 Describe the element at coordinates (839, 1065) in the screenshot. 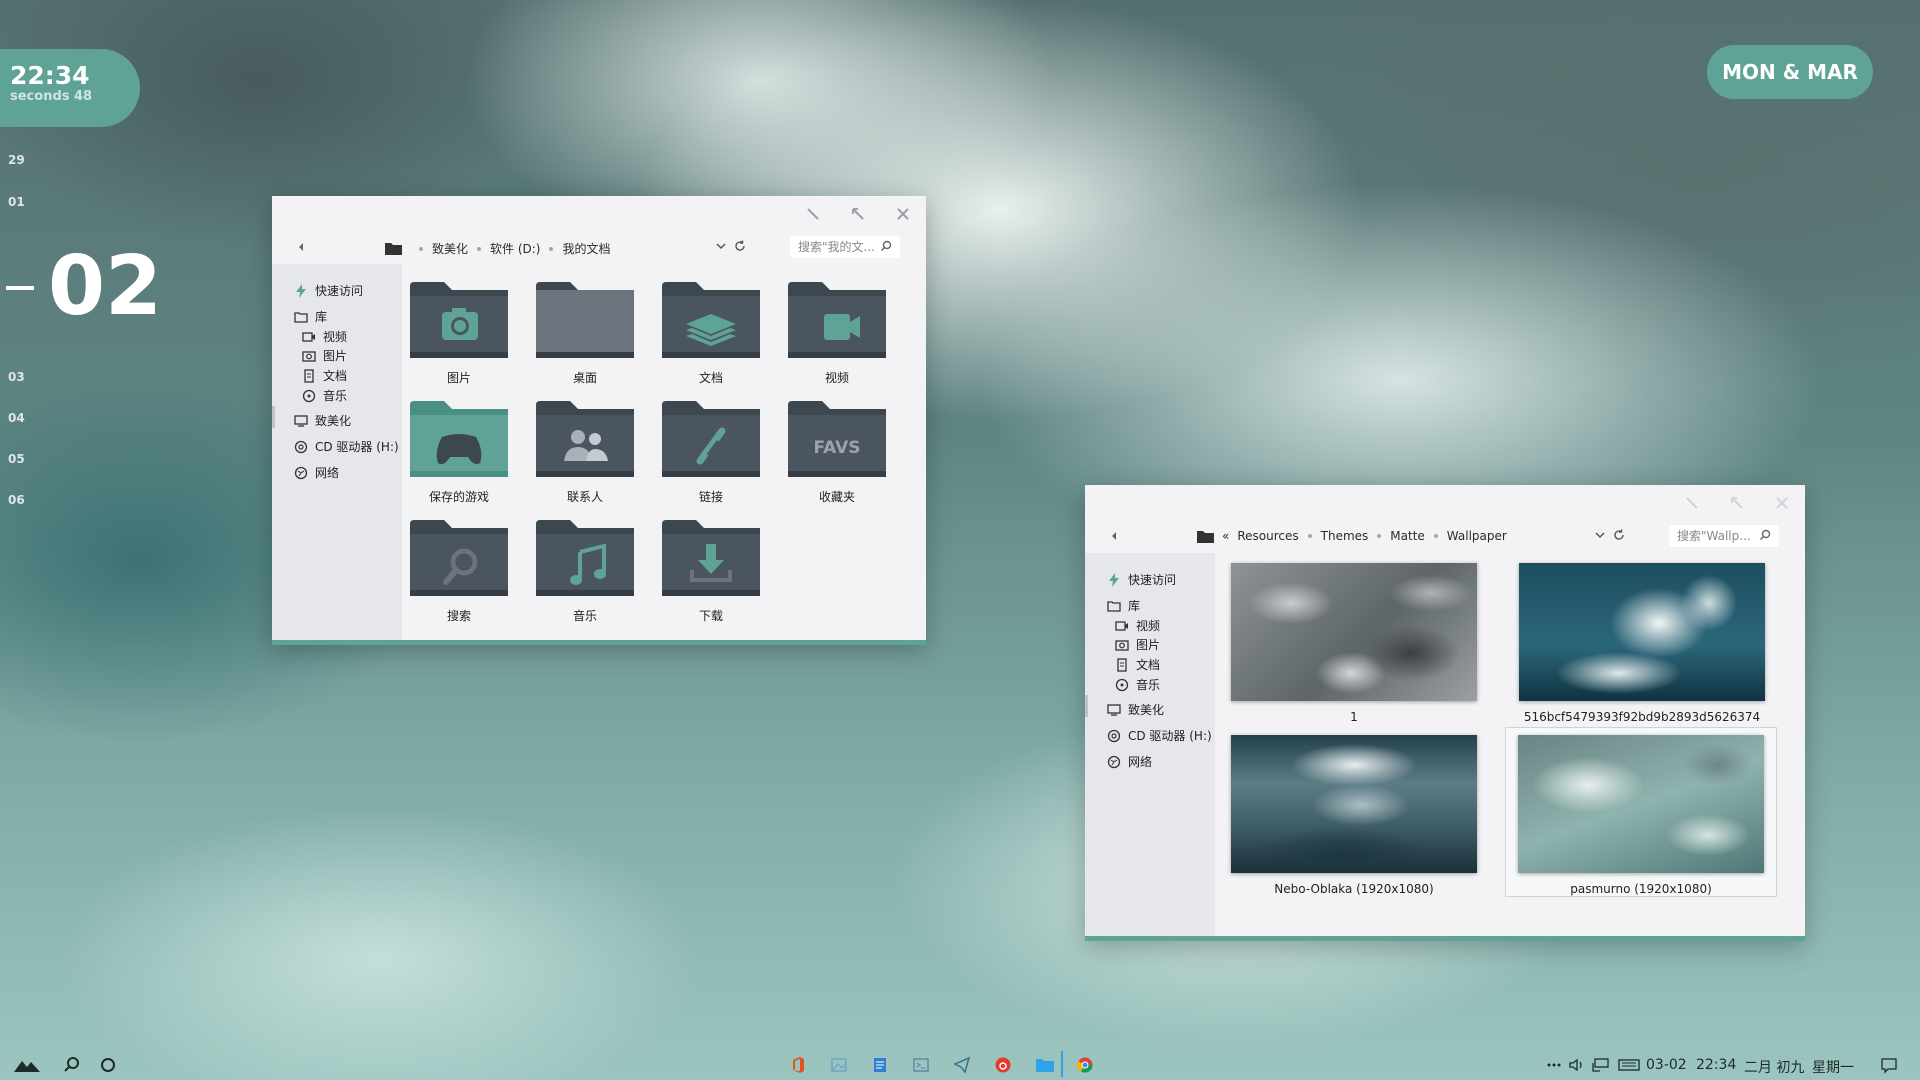

I see `app-photos` at that location.